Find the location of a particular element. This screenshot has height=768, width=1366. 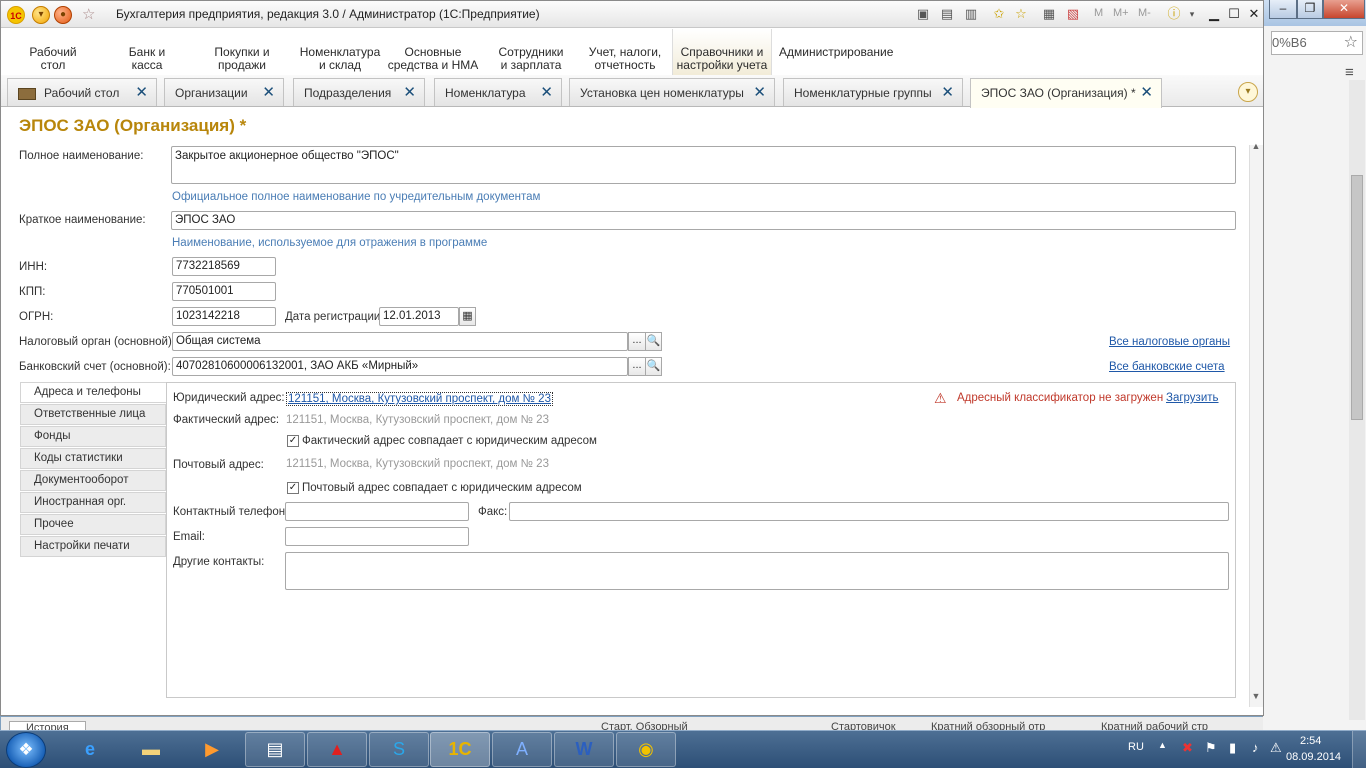

info-icon: ⓘ is located at coordinates (1174, 14).